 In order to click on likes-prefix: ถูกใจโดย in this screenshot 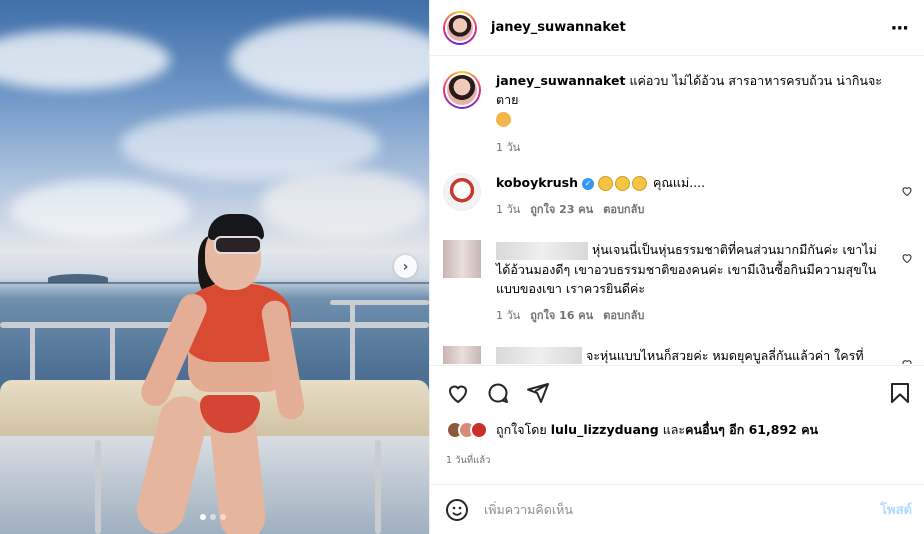, I will do `click(521, 429)`.